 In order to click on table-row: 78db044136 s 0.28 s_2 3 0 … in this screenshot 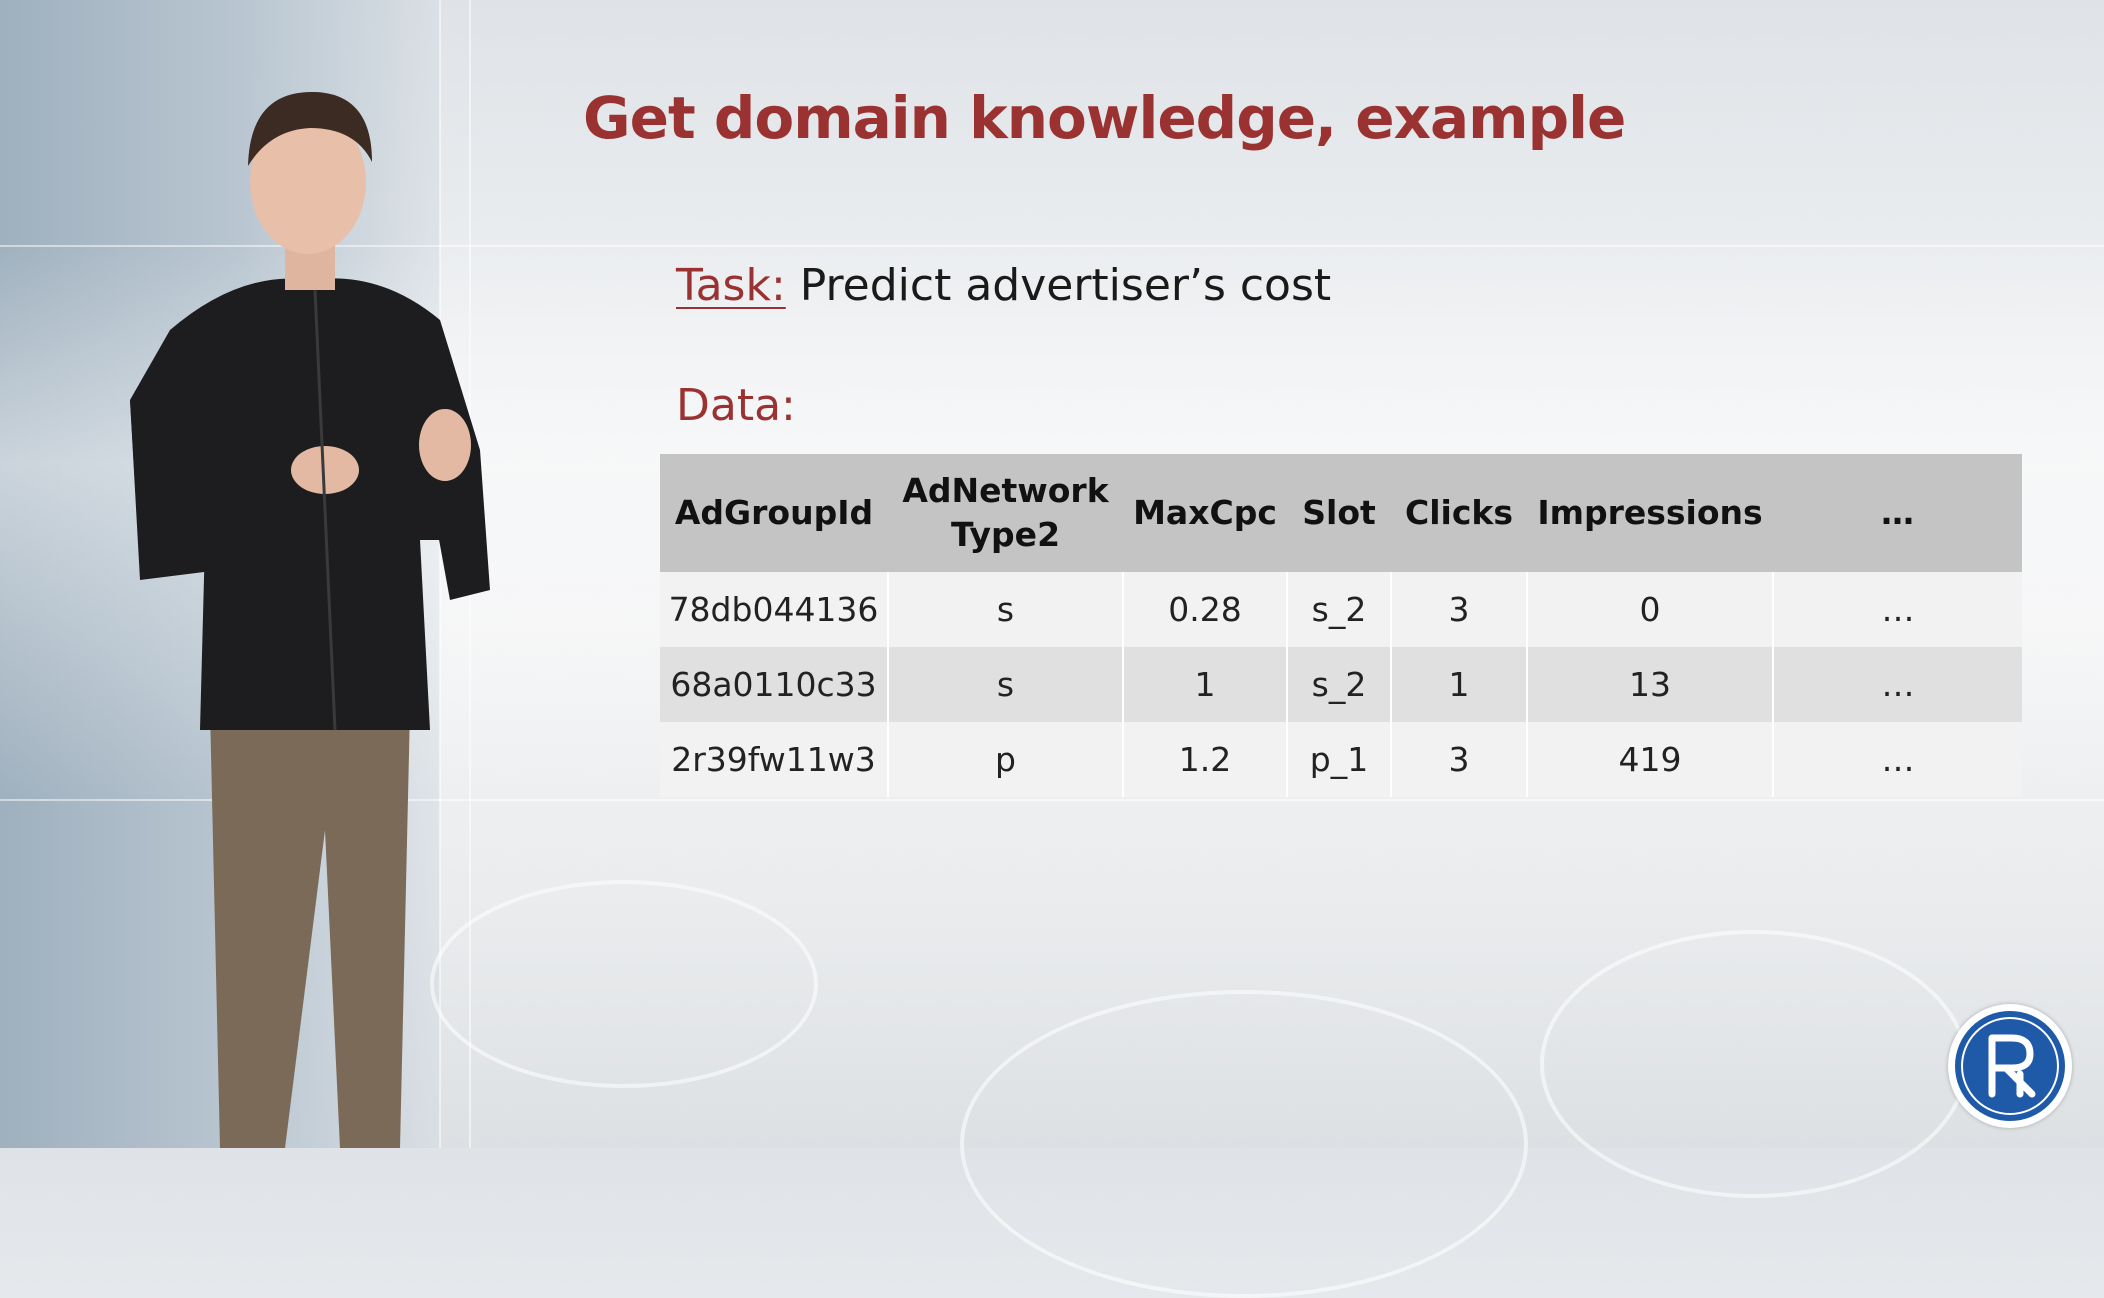, I will do `click(1341, 609)`.